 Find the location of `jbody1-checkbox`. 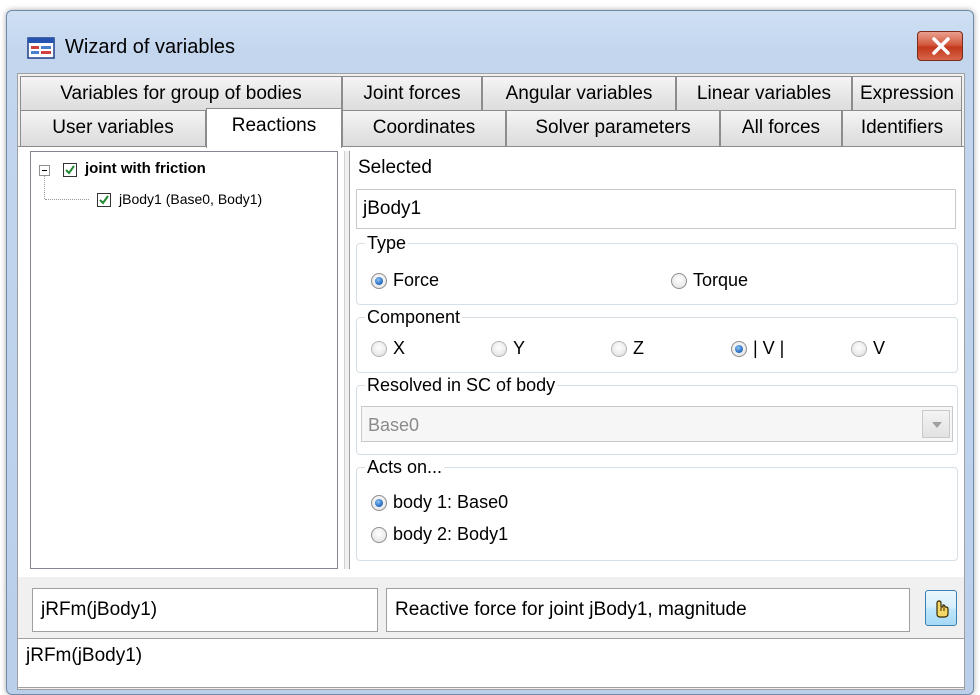

jbody1-checkbox is located at coordinates (104, 200).